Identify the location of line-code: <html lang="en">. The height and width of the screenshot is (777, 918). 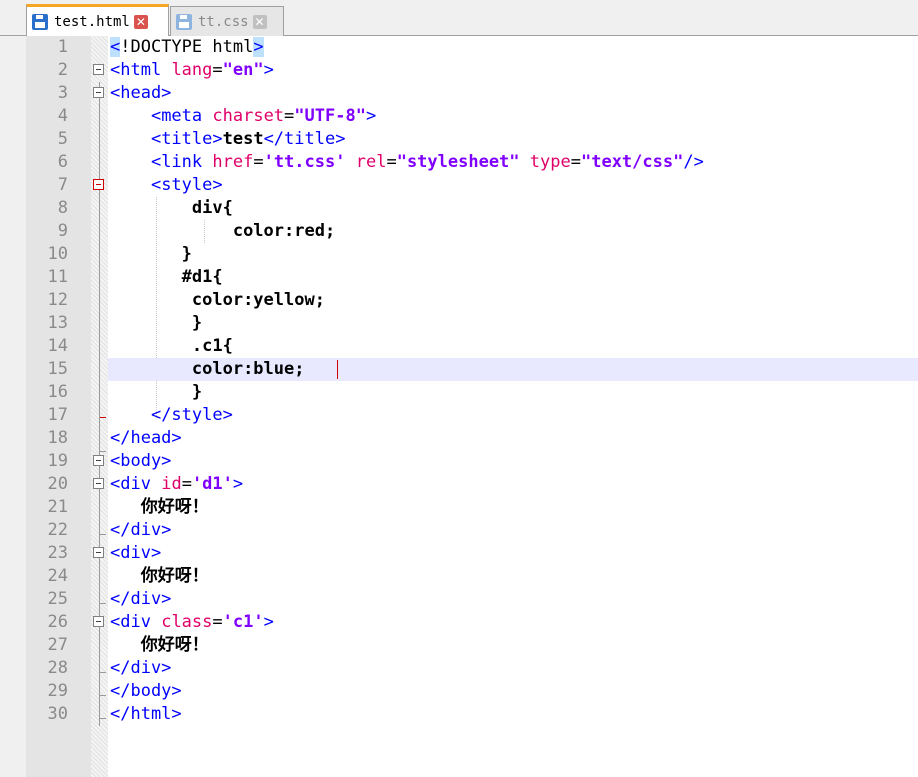
(192, 70).